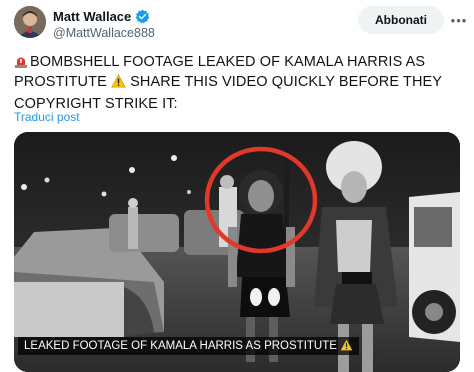 This screenshot has height=372, width=474. What do you see at coordinates (459, 20) in the screenshot?
I see `more-dots-icon: •••` at bounding box center [459, 20].